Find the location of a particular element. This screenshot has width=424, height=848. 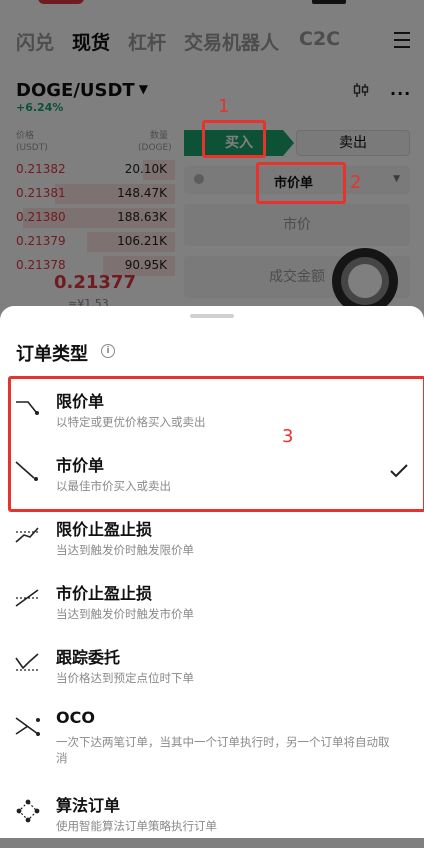

option-description: 一次下达两笔订单，当其中一个订单执行时，另一个订单将自动取消 is located at coordinates (223, 750).